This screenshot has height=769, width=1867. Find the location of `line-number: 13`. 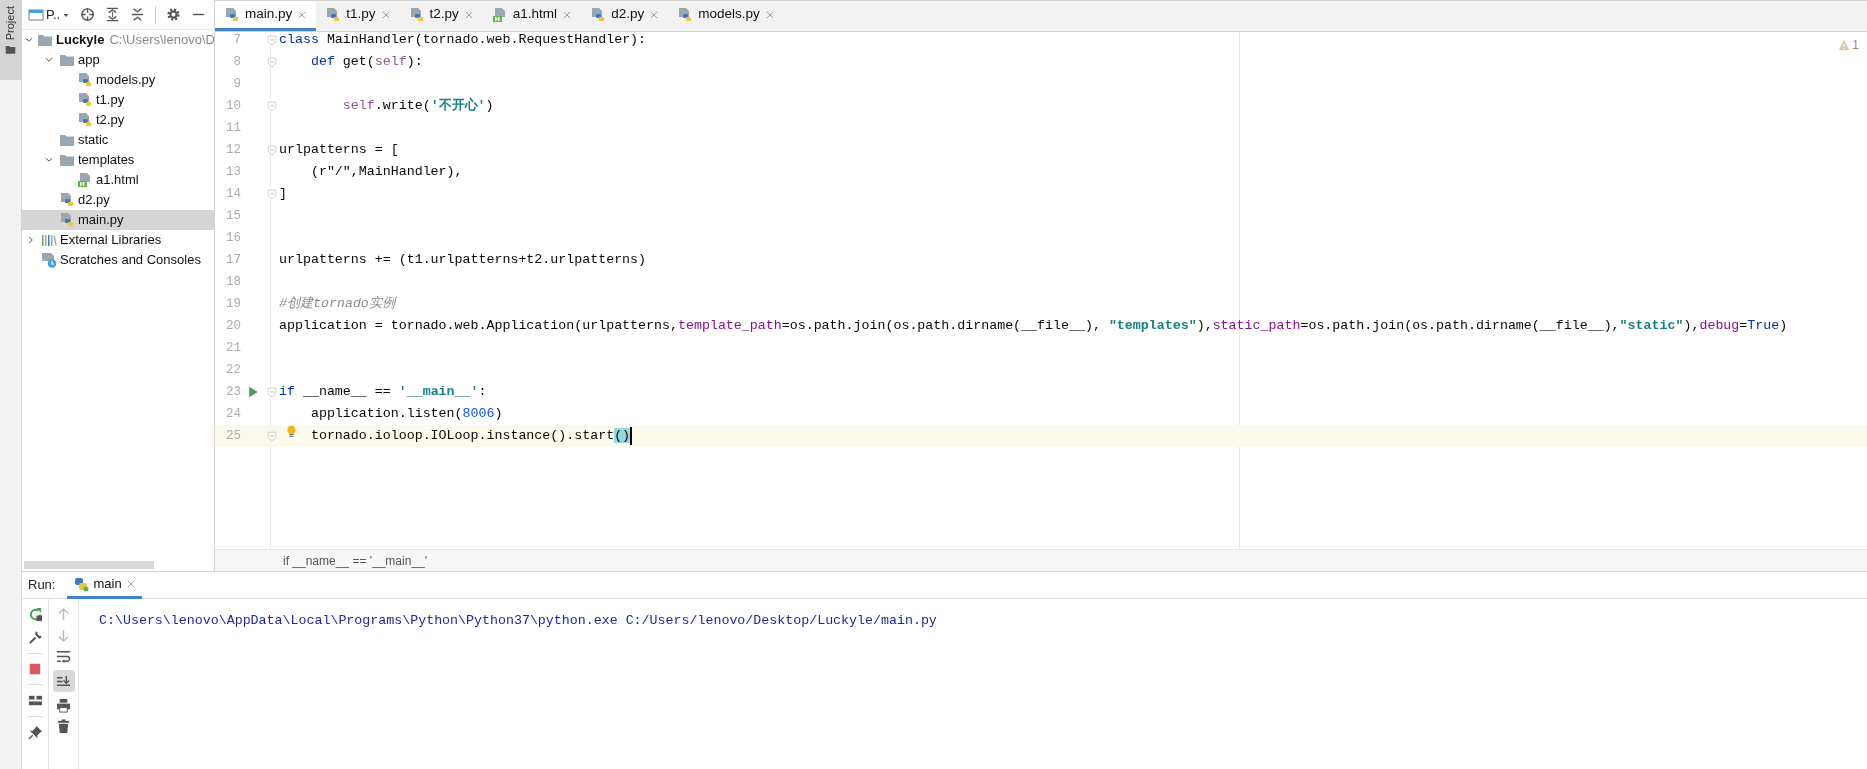

line-number: 13 is located at coordinates (233, 172).